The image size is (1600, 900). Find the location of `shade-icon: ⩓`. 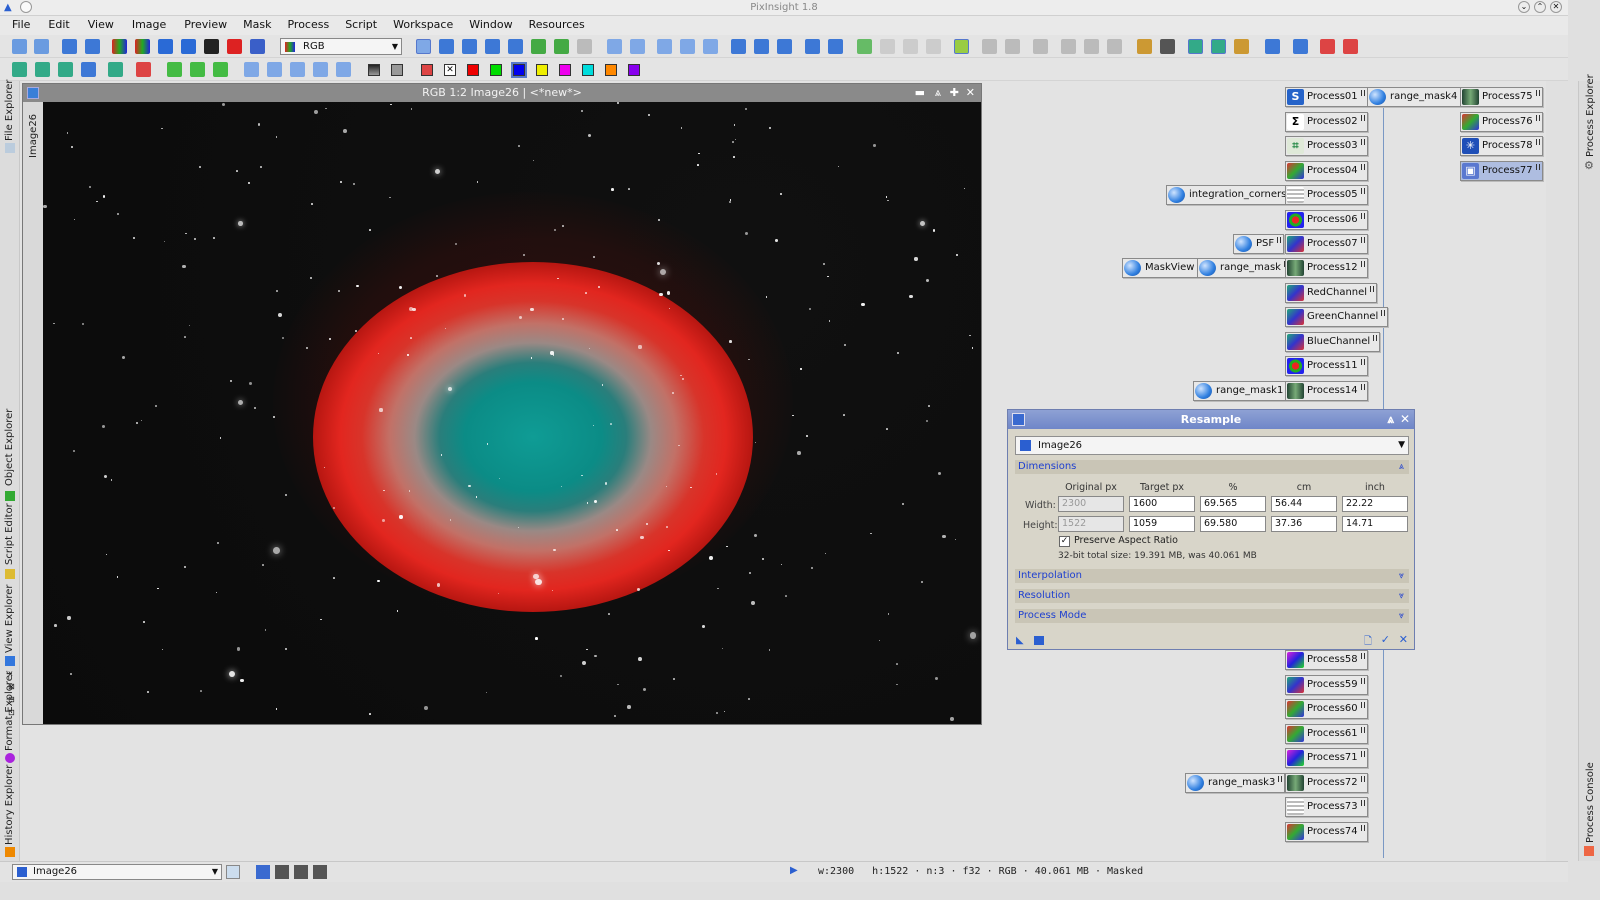

shade-icon: ⩓ is located at coordinates (938, 93).